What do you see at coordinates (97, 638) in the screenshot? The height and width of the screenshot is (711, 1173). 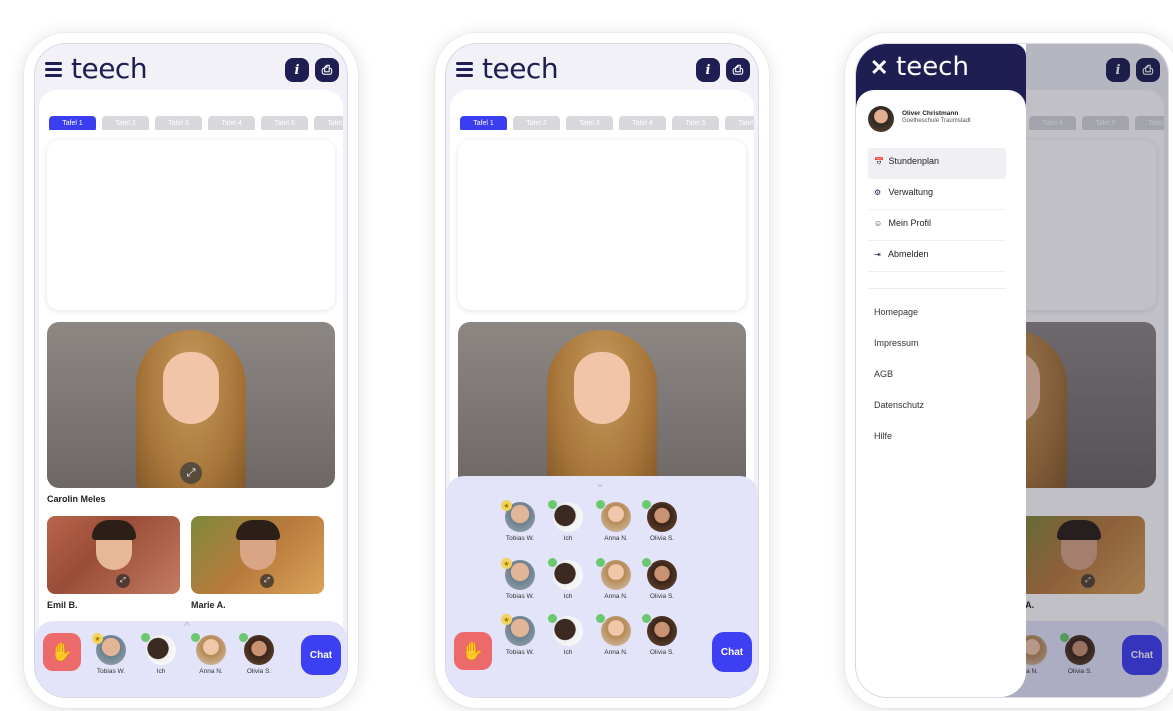 I see `star-badge-icon: ★` at bounding box center [97, 638].